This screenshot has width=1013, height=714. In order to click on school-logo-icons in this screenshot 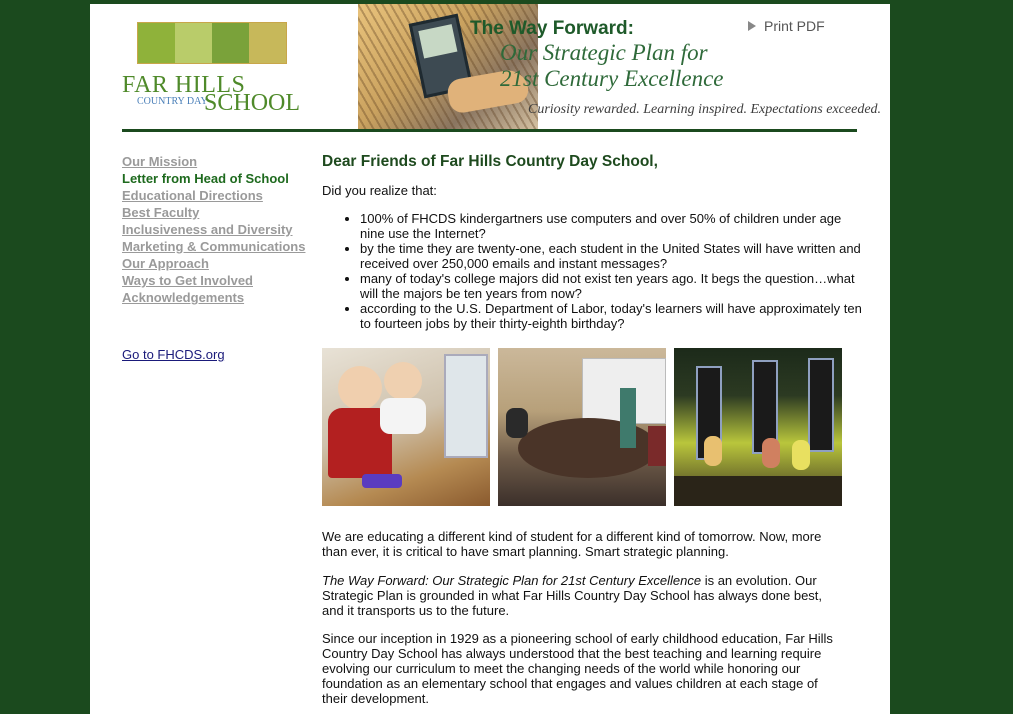, I will do `click(212, 43)`.